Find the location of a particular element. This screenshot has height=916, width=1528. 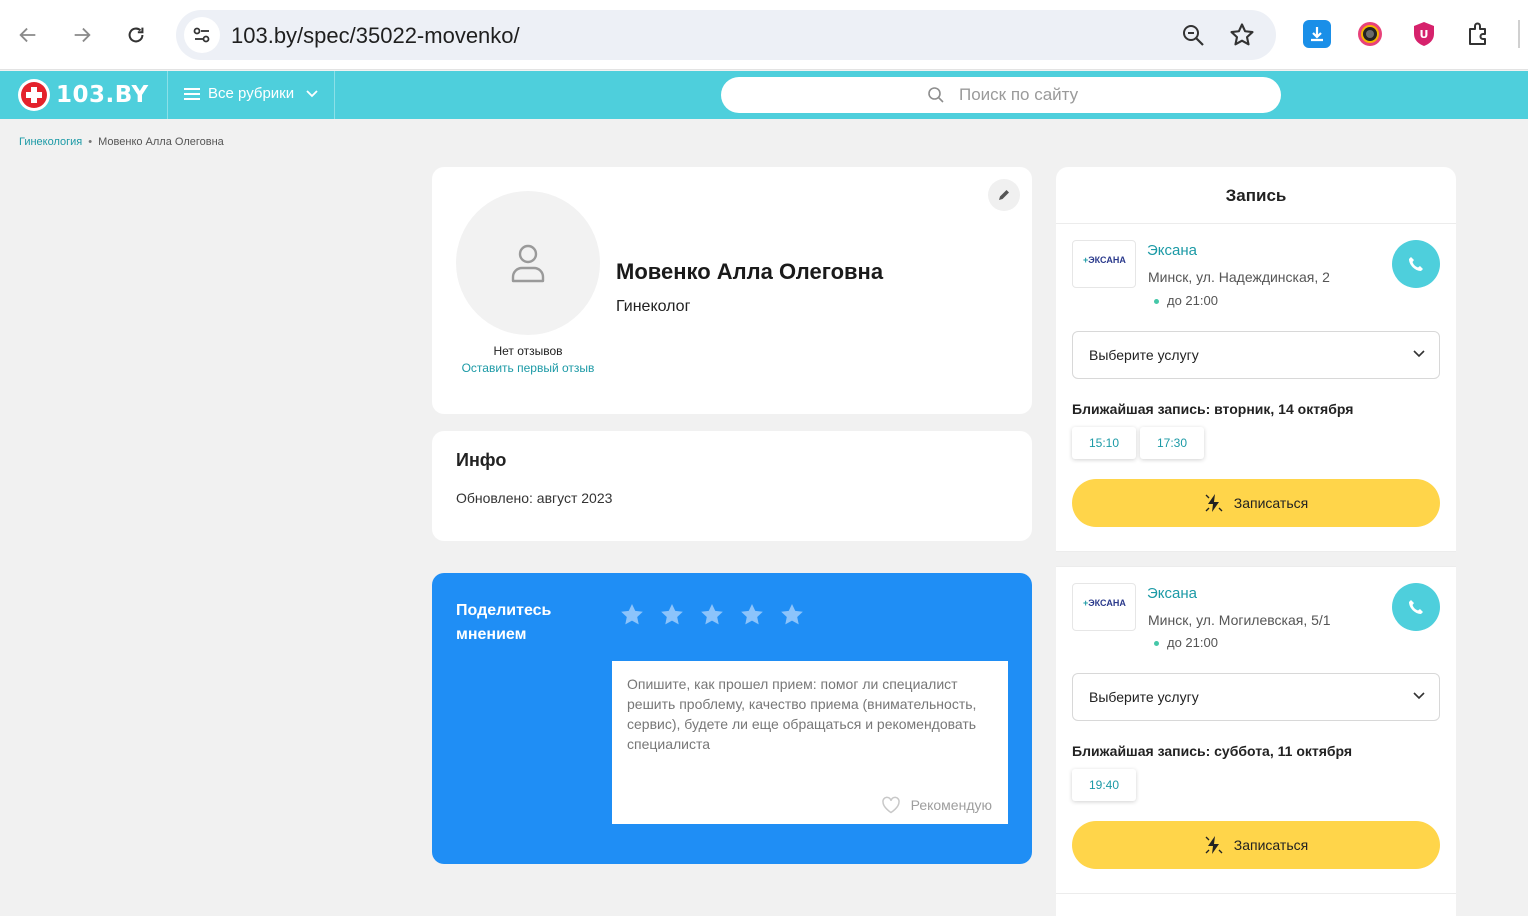

breadcrumb-category-link: Гинекология is located at coordinates (50, 142).